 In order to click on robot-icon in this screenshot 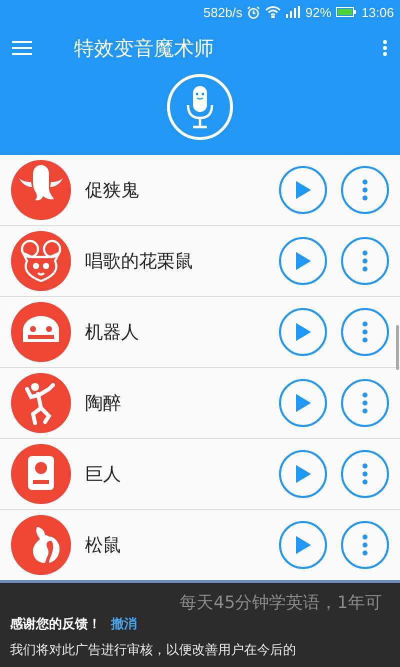, I will do `click(41, 329)`.